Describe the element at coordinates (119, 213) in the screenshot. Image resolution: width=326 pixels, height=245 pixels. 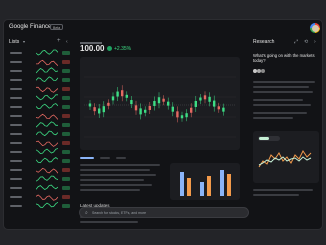
I see `search-input: Search for stocks, ETFs, and more` at that location.